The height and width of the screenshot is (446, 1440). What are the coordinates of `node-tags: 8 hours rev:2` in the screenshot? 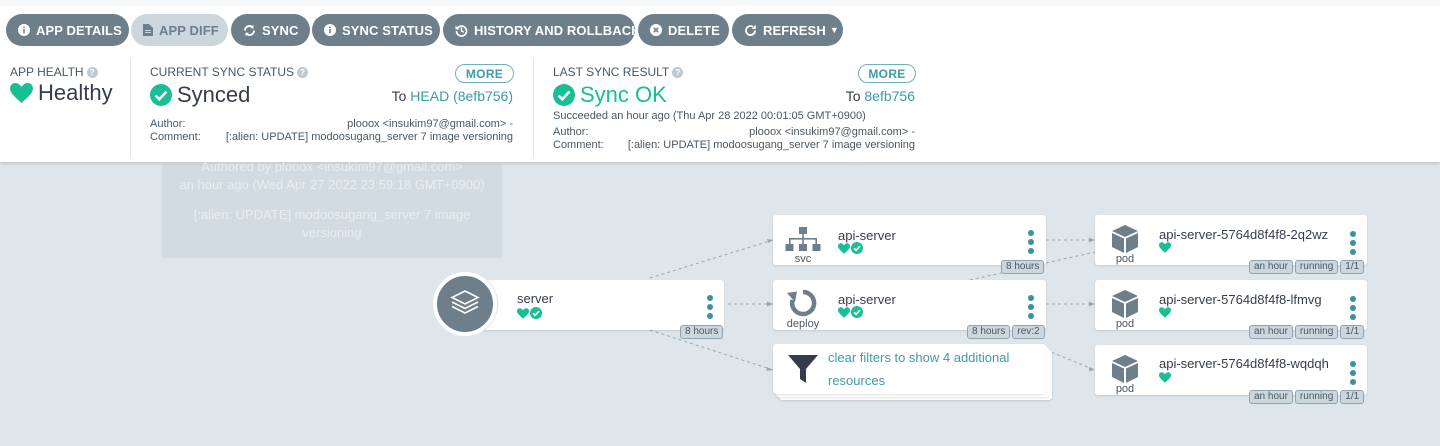 It's located at (1006, 332).